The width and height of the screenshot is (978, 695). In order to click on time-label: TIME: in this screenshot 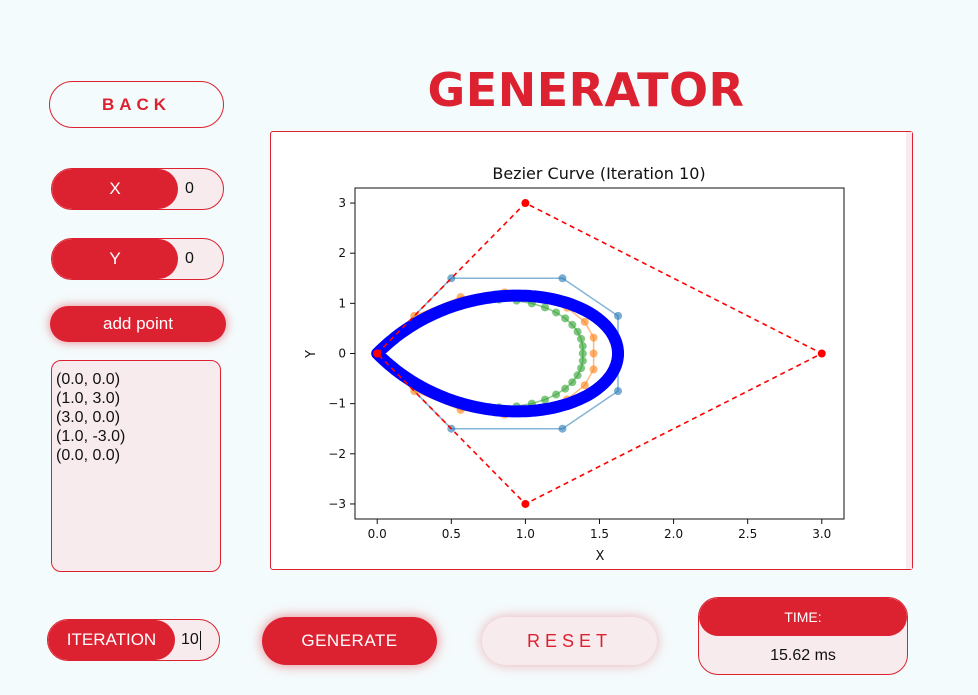, I will do `click(803, 617)`.